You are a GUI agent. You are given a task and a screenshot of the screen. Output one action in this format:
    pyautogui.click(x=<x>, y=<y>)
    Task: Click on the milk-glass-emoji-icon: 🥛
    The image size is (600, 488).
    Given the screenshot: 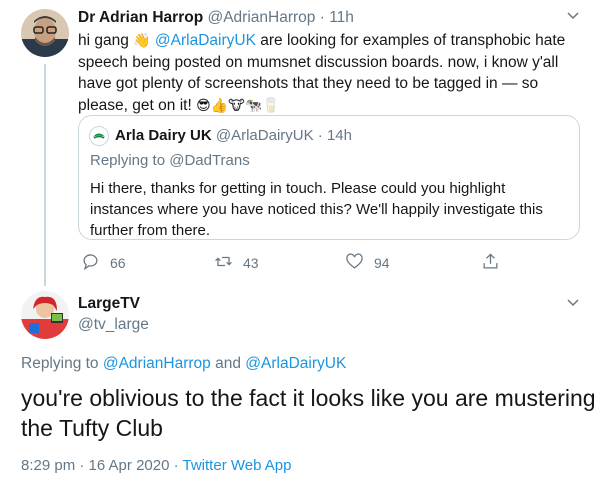 What is the action you would take?
    pyautogui.click(x=271, y=104)
    